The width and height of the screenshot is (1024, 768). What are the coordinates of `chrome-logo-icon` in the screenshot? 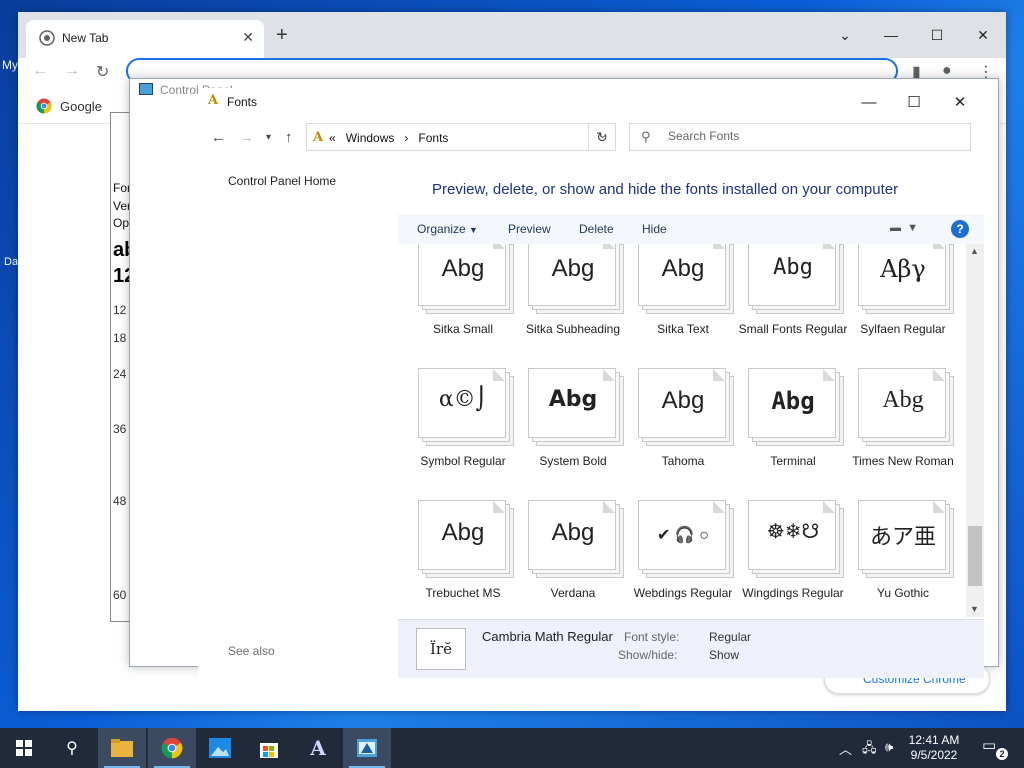 It's located at (172, 748).